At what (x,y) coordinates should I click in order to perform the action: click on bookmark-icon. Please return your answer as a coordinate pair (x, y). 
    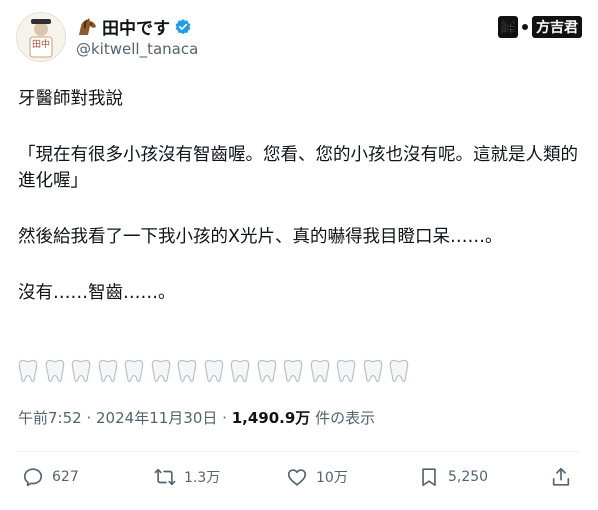
    Looking at the image, I should click on (429, 477).